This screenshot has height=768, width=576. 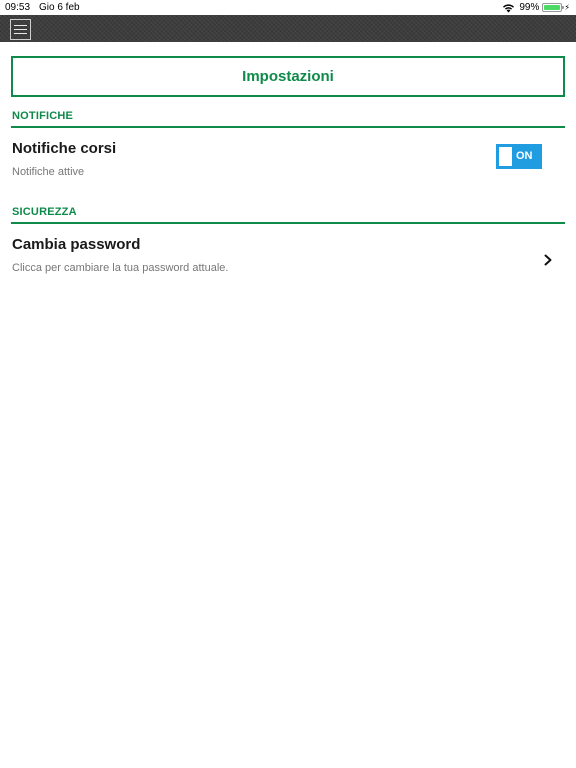 What do you see at coordinates (59, 7) in the screenshot?
I see `status-date: Gio 6 feb` at bounding box center [59, 7].